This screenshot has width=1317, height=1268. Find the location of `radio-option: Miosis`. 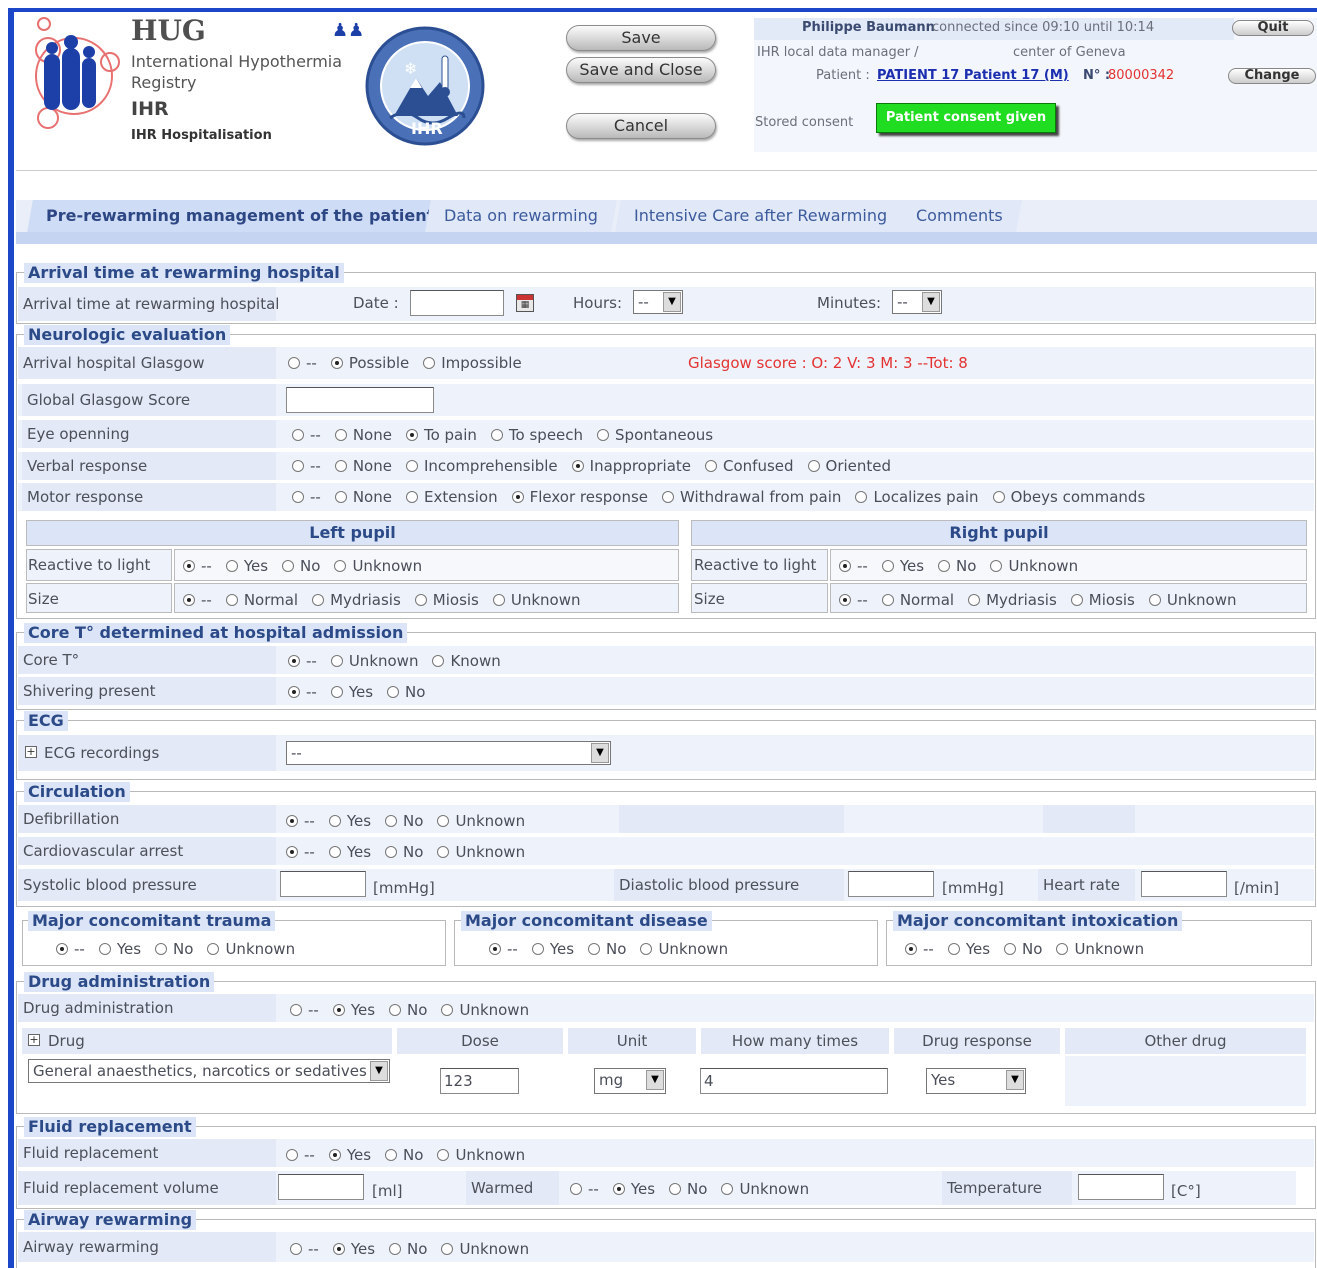

radio-option: Miosis is located at coordinates (1102, 600).